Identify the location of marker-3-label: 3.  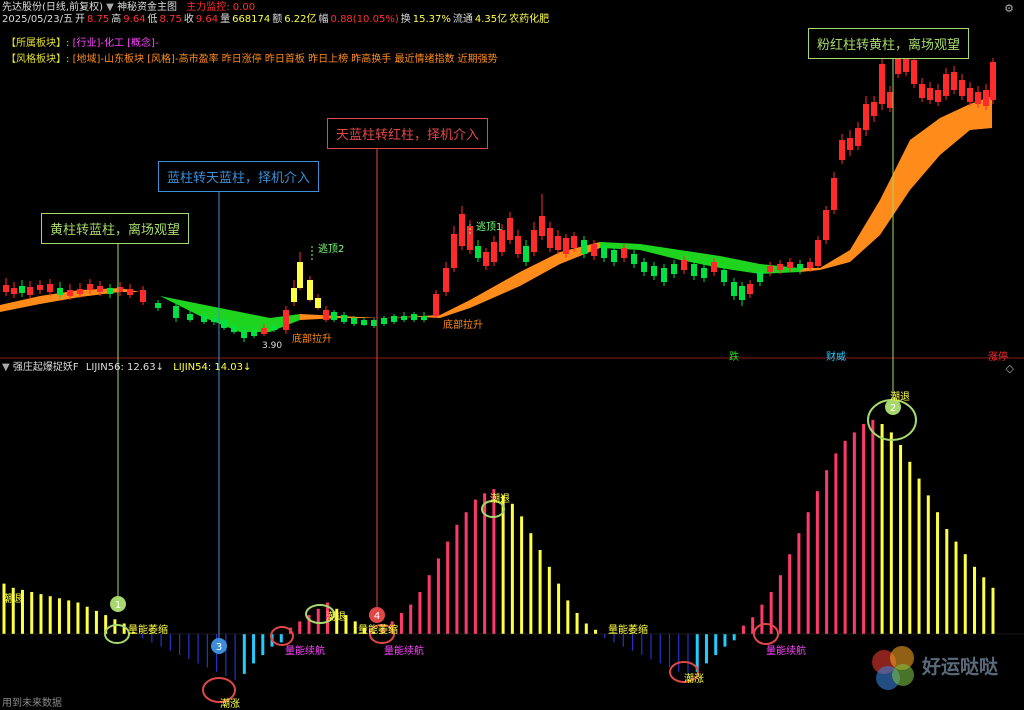
(219, 647).